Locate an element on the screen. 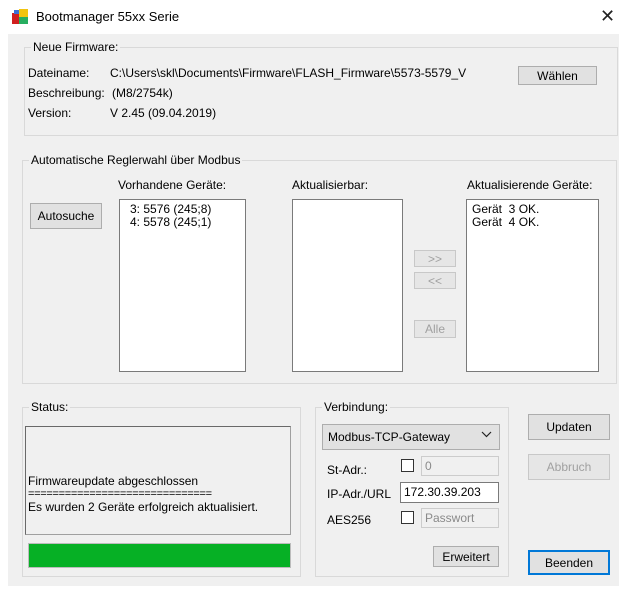 The height and width of the screenshot is (594, 627). close-icon: ✕ is located at coordinates (607, 16).